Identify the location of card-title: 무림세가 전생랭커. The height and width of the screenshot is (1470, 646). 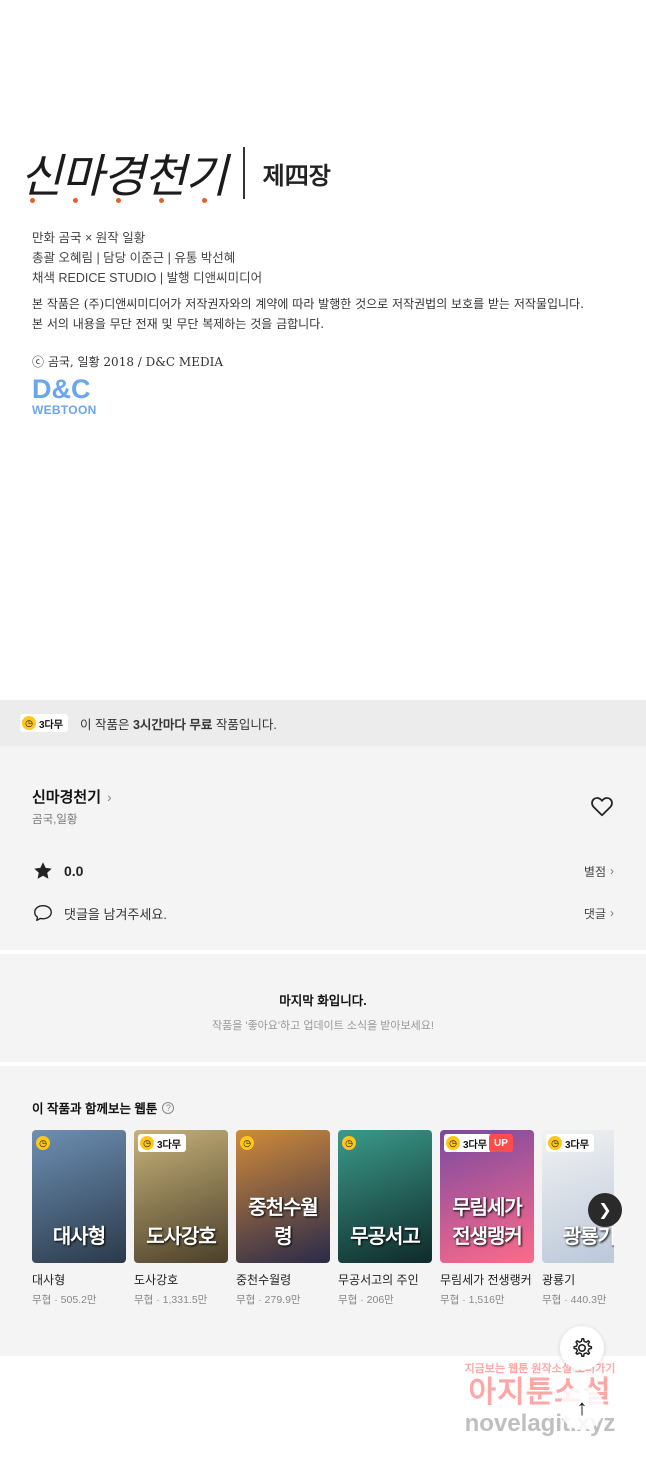
(486, 1280).